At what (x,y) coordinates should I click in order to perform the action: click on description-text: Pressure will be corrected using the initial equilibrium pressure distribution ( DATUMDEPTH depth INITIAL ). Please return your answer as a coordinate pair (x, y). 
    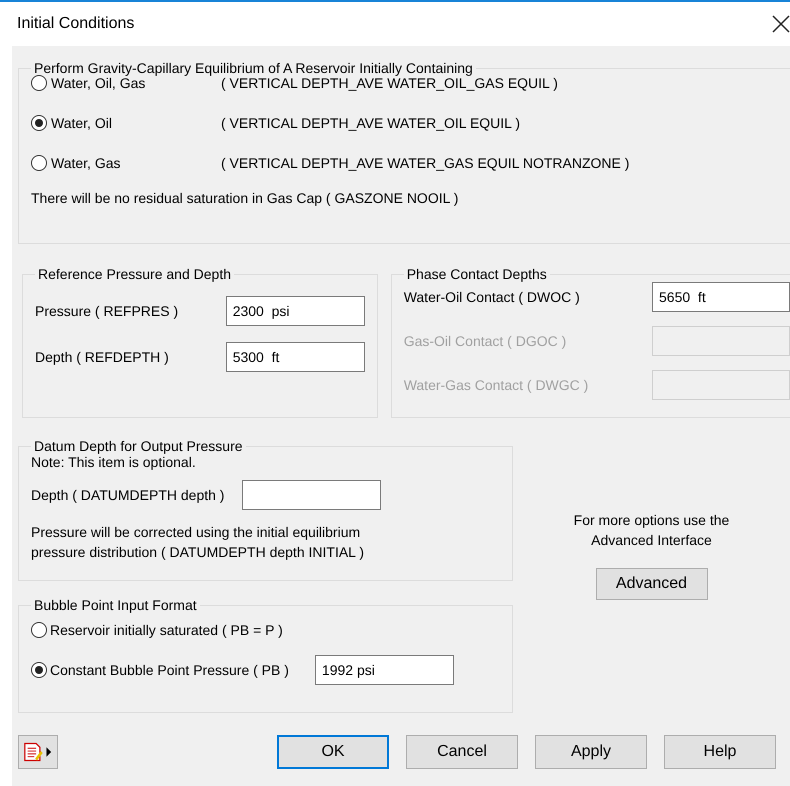
    Looking at the image, I should click on (198, 542).